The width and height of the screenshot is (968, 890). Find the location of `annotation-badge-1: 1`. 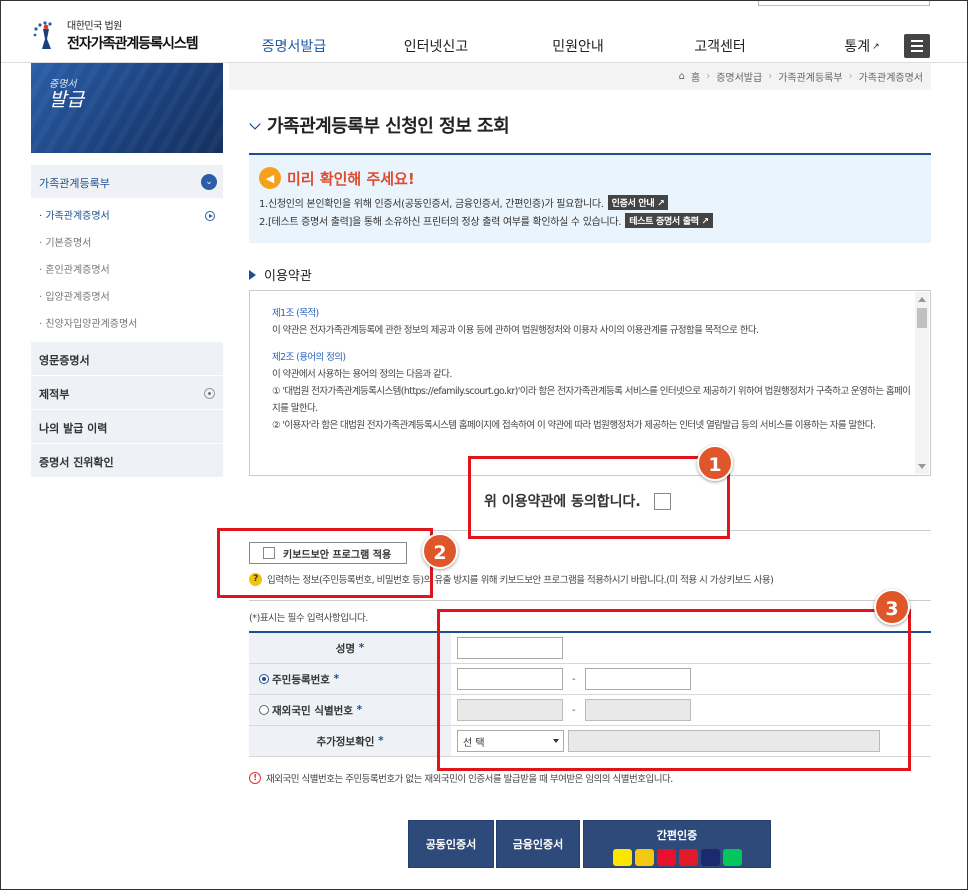

annotation-badge-1: 1 is located at coordinates (715, 463).